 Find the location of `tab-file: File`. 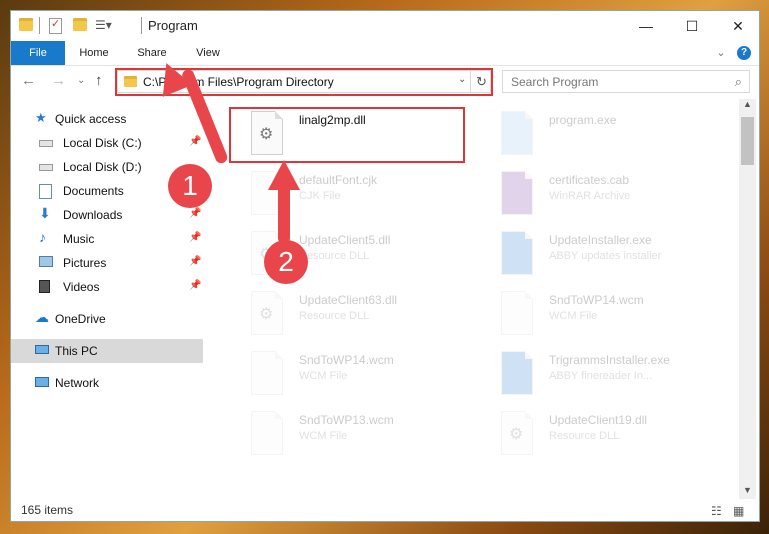

tab-file: File is located at coordinates (38, 53).